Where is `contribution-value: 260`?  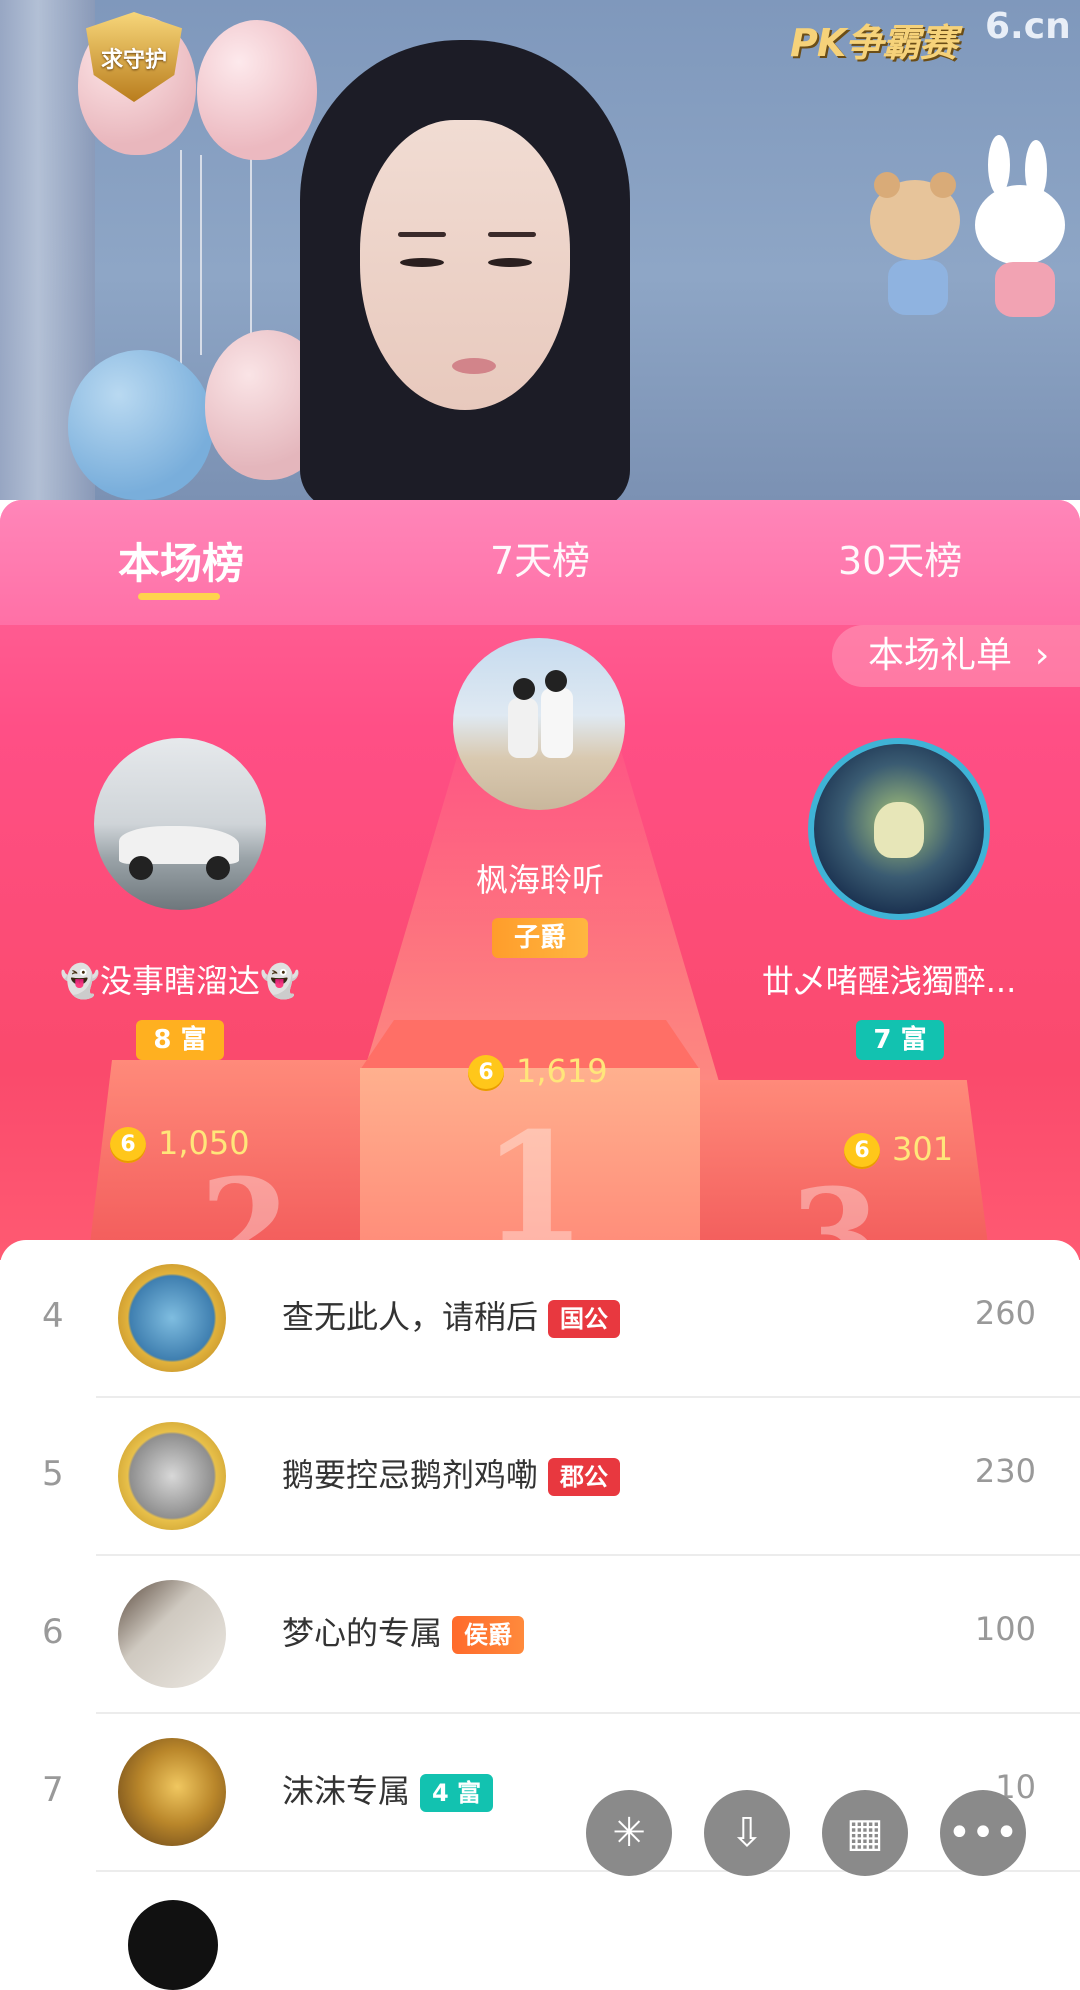
contribution-value: 260 is located at coordinates (1005, 1313).